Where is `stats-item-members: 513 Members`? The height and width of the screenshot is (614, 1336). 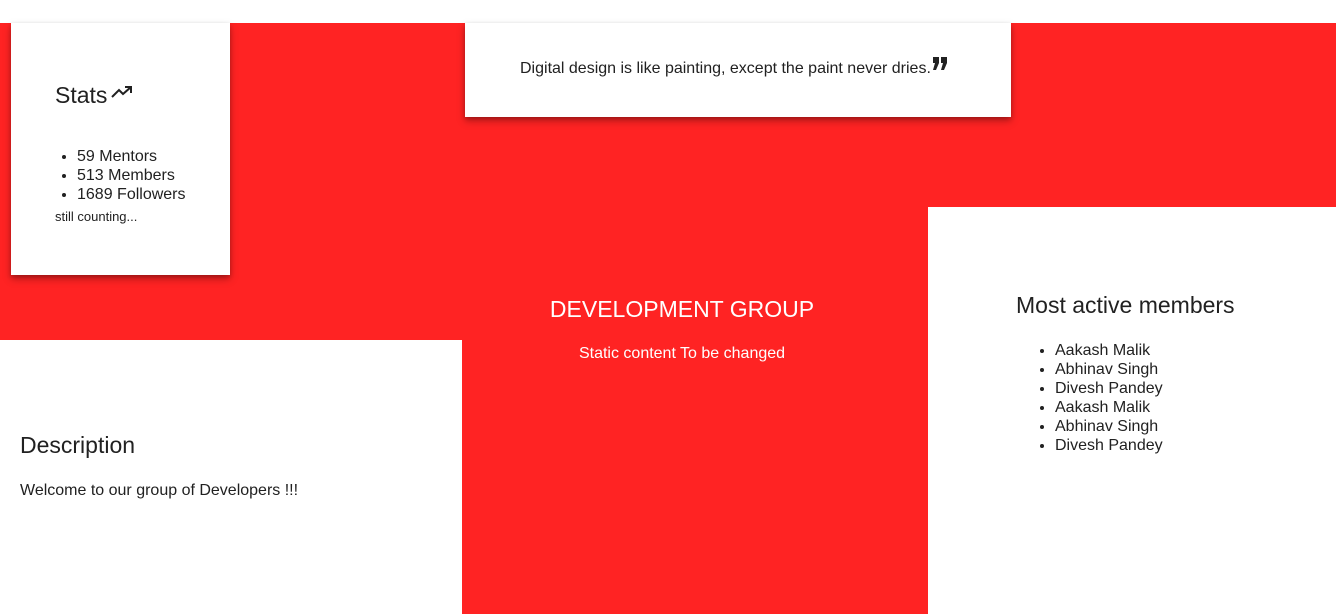 stats-item-members: 513 Members is located at coordinates (131, 175).